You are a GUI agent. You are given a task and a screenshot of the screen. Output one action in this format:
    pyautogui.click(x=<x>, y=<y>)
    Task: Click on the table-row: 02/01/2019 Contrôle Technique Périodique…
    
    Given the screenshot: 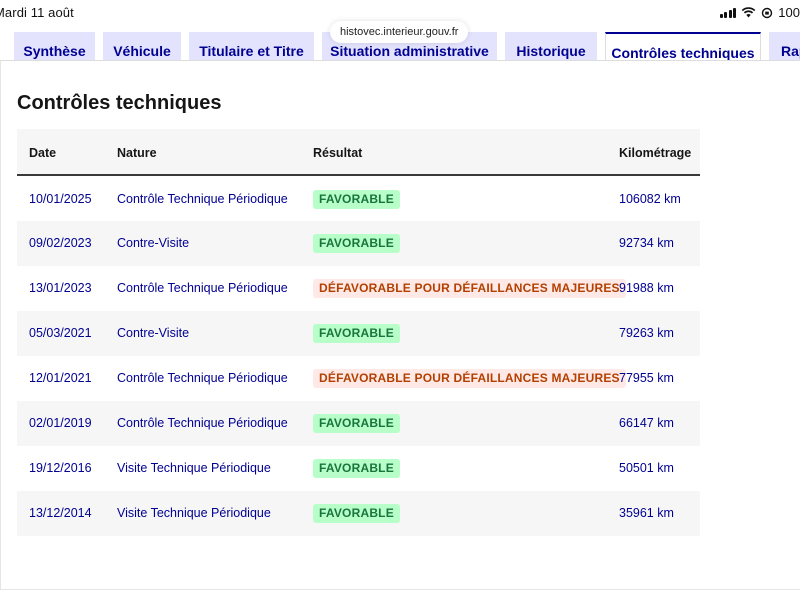 What is the action you would take?
    pyautogui.click(x=358, y=423)
    